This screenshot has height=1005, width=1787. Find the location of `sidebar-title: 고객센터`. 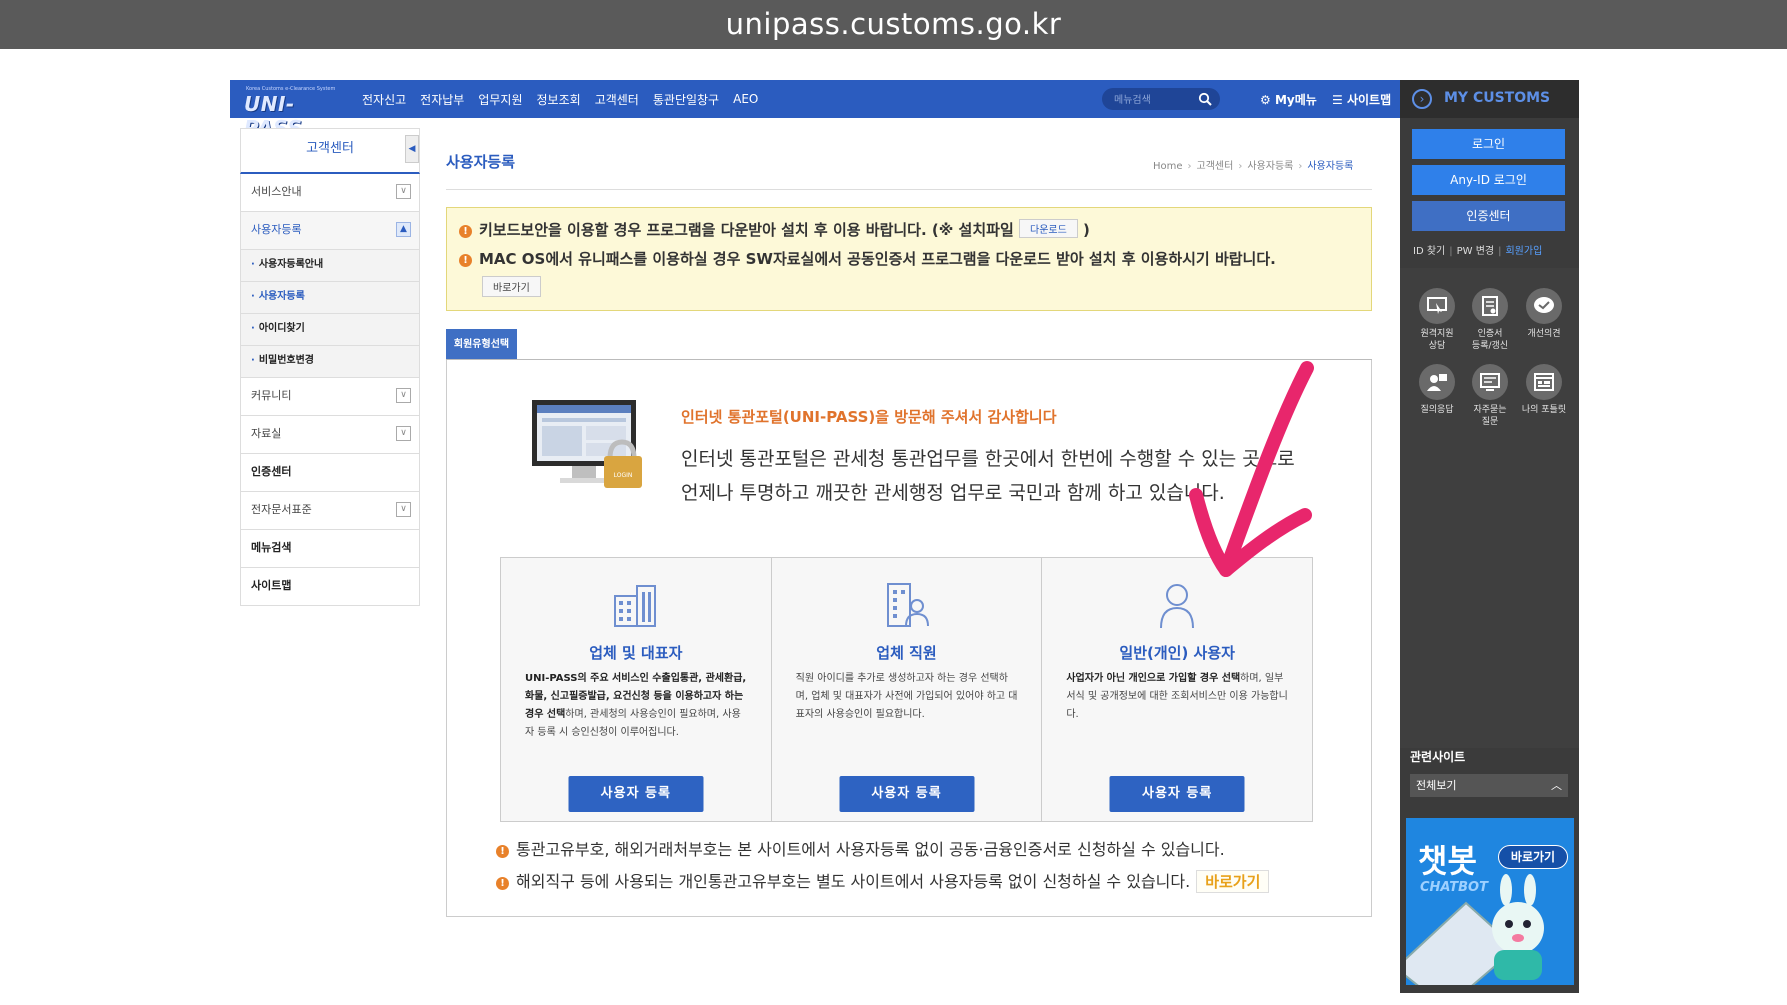

sidebar-title: 고객센터 is located at coordinates (330, 148).